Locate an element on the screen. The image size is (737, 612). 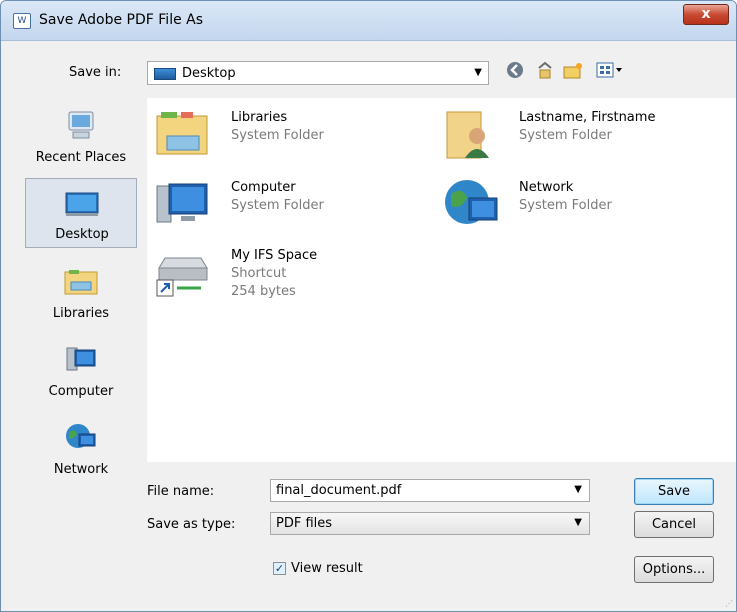
new-folder-icon is located at coordinates (573, 73).